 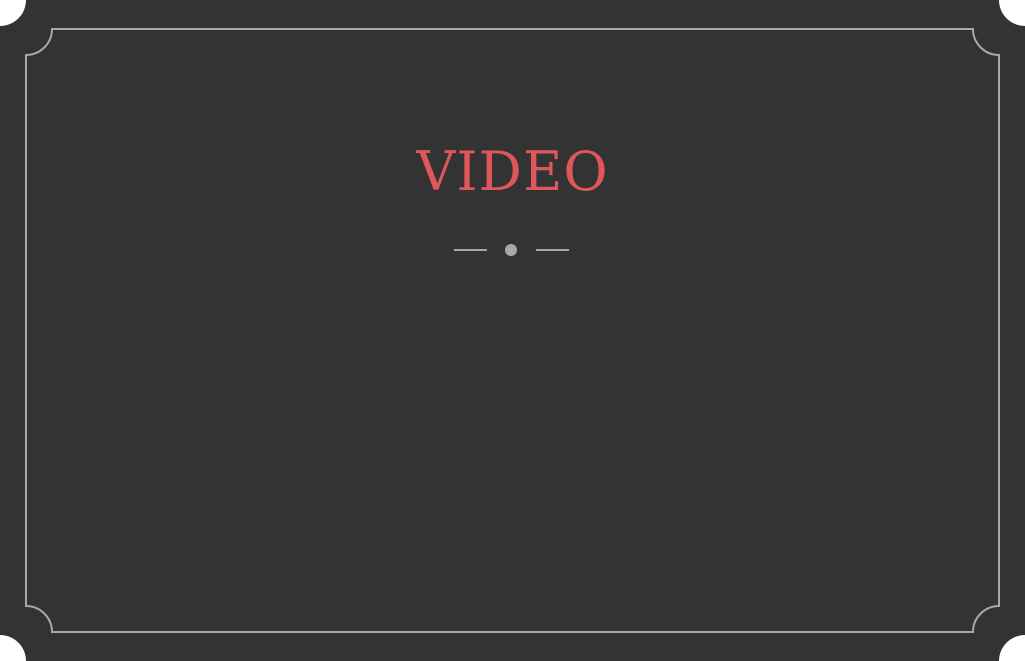 I want to click on divider-dot, so click(x=511, y=250).